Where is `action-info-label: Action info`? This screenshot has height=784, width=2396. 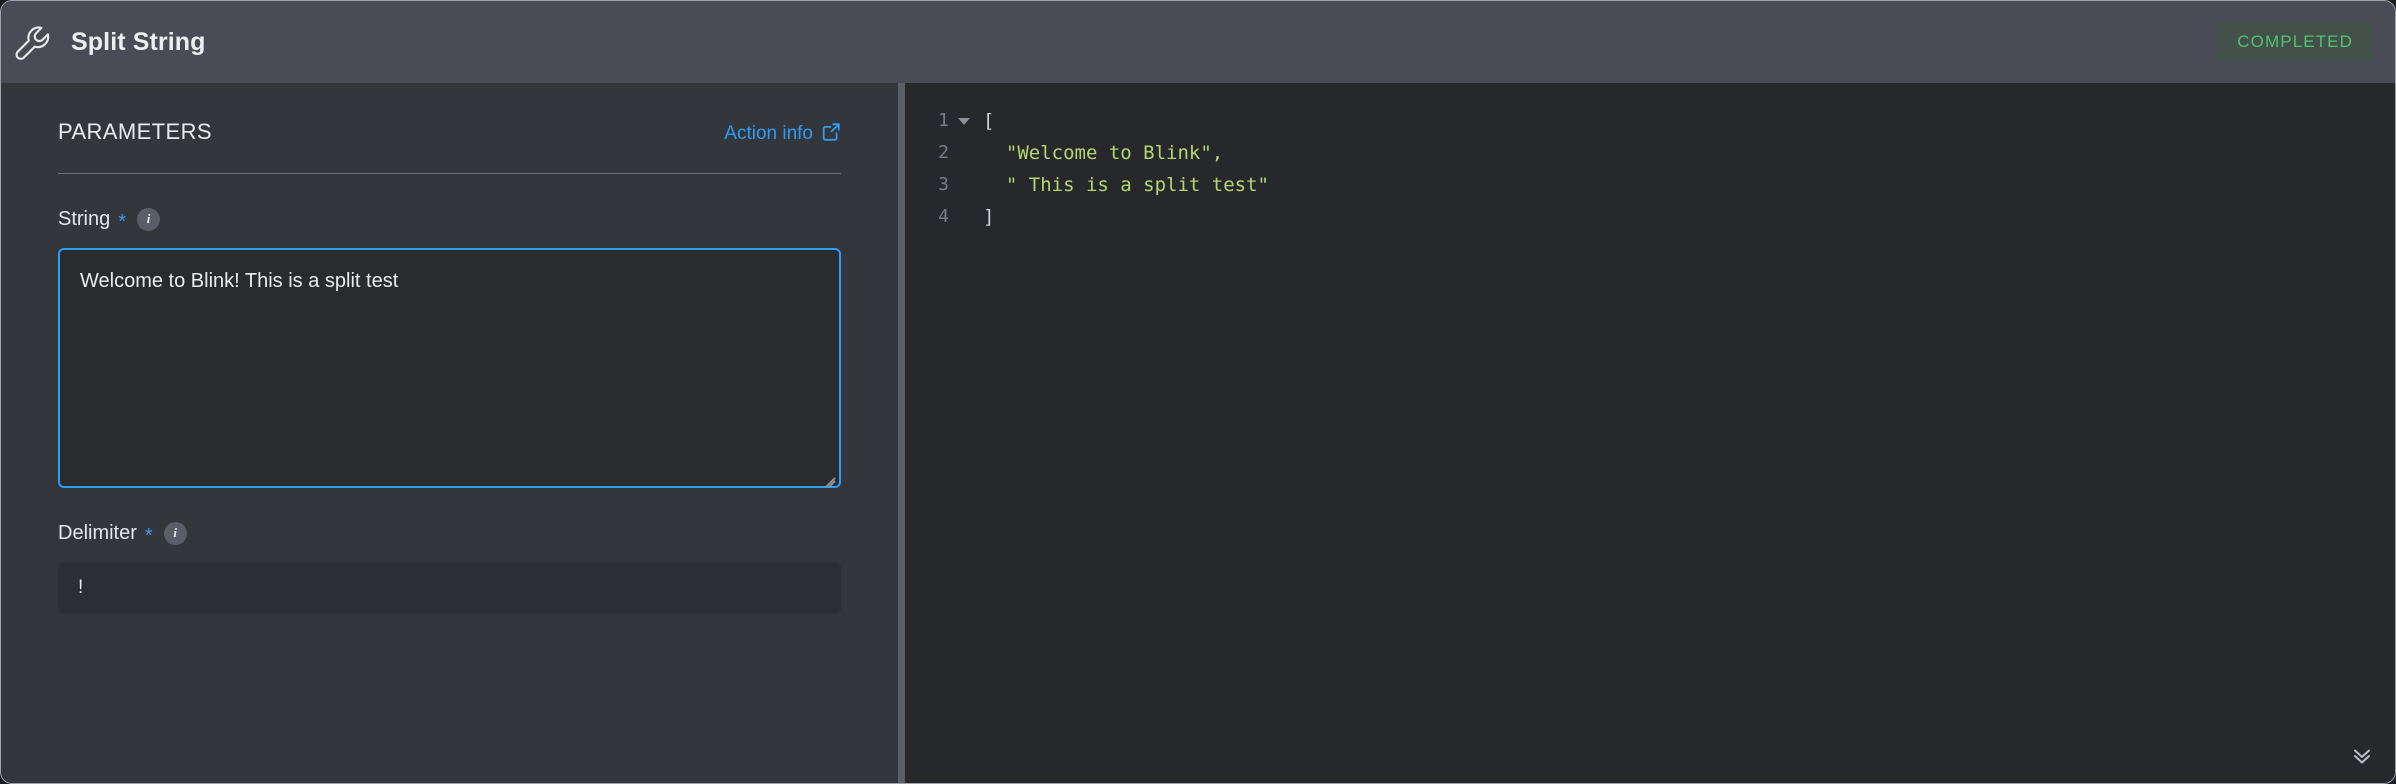 action-info-label: Action info is located at coordinates (768, 133).